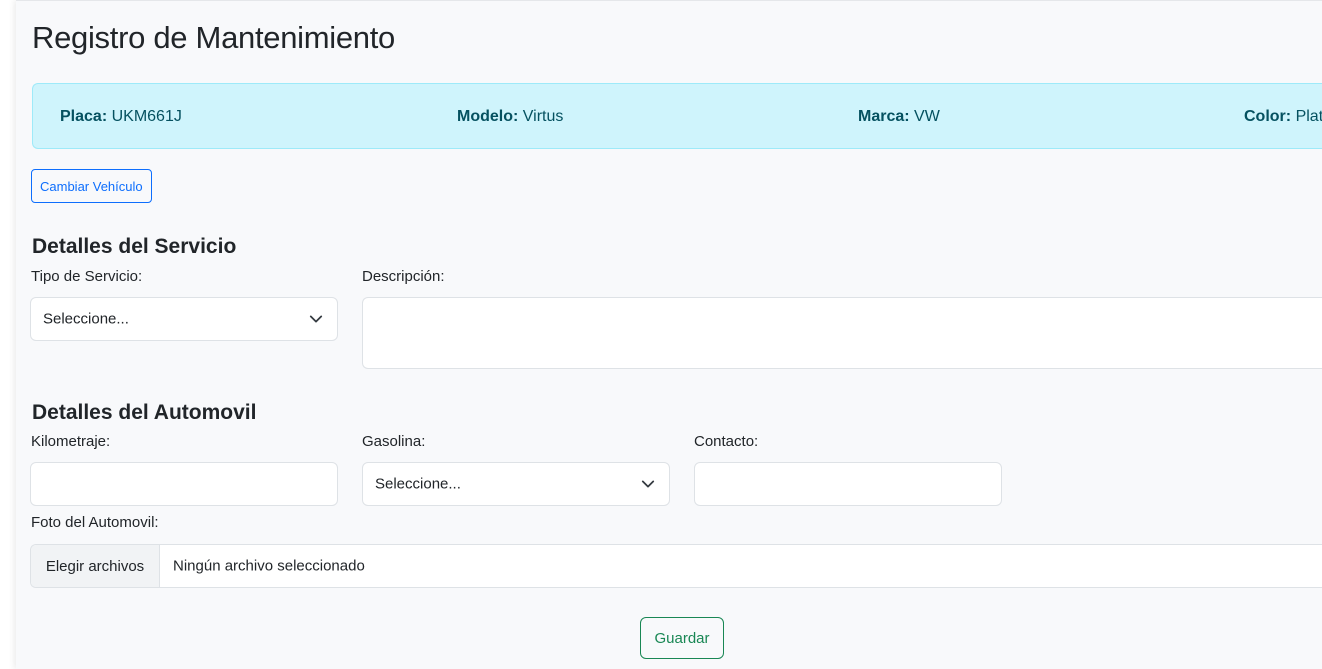 The height and width of the screenshot is (669, 1322). I want to click on color-value: Plata, so click(1308, 116).